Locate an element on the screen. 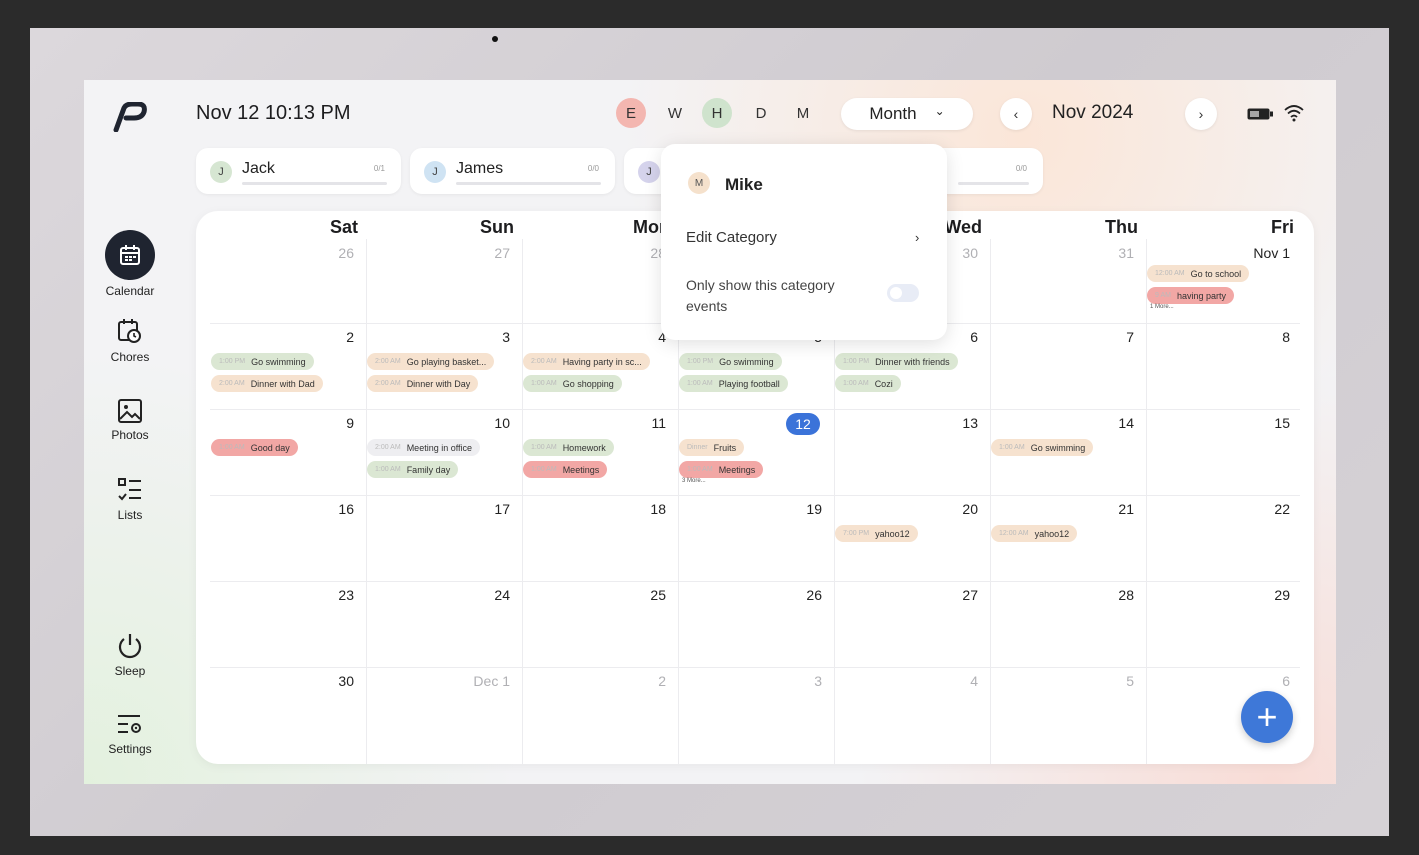  person-card-jack: J Jack 0/1 is located at coordinates (298, 171).